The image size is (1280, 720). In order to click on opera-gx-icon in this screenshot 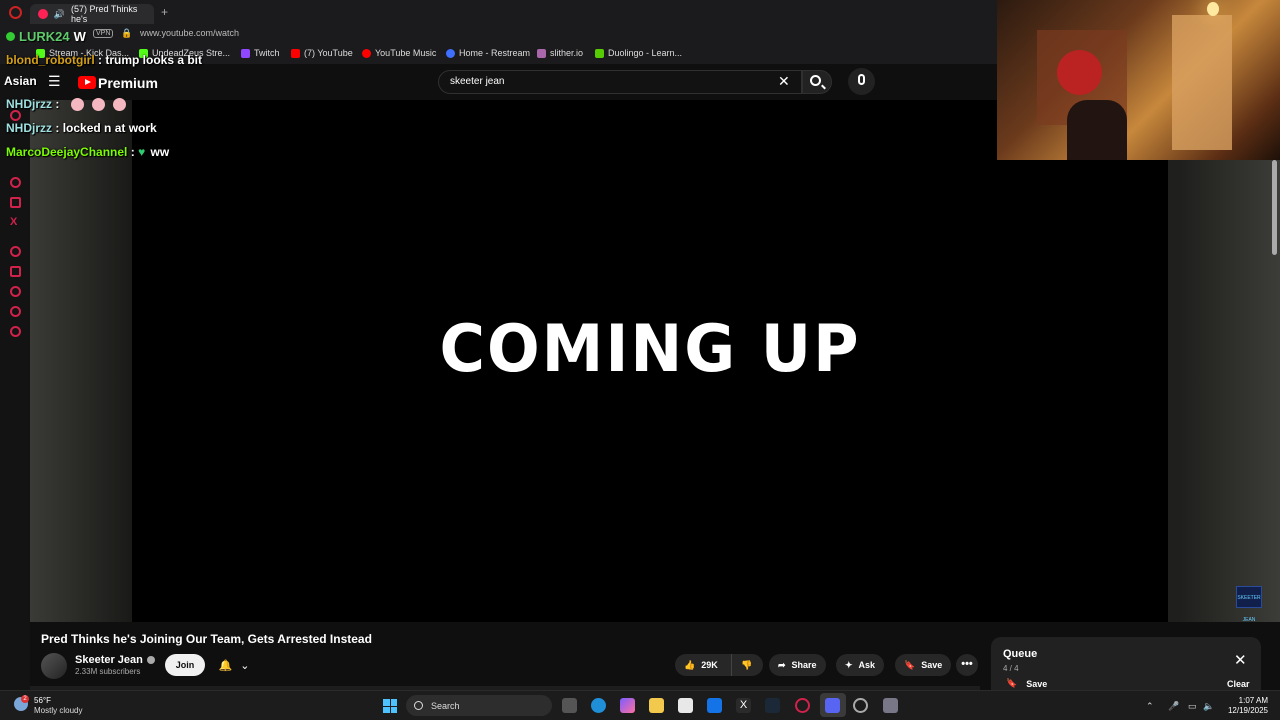, I will do `click(802, 705)`.